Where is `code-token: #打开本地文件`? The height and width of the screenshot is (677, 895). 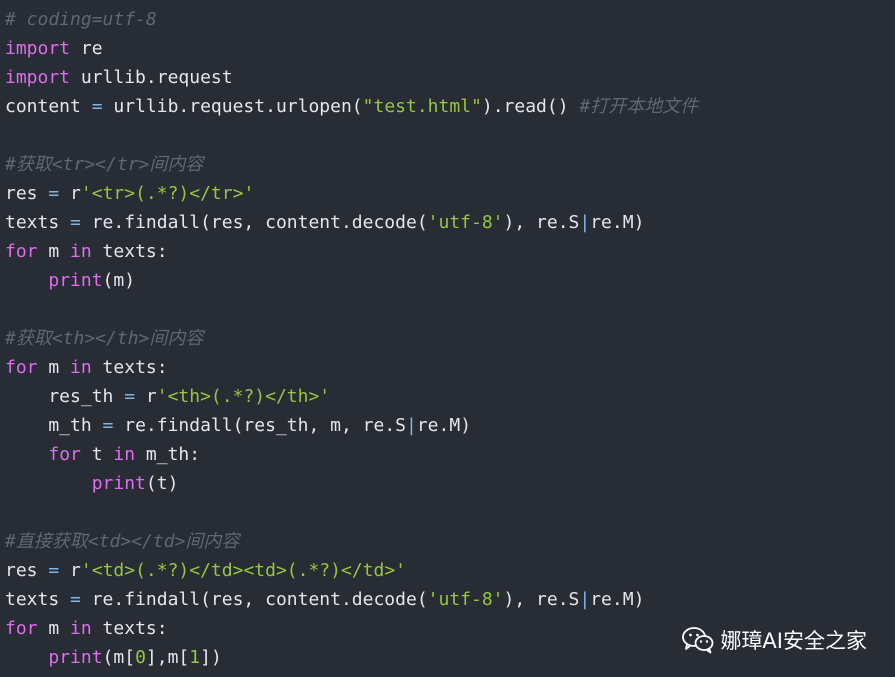
code-token: #打开本地文件 is located at coordinates (639, 106).